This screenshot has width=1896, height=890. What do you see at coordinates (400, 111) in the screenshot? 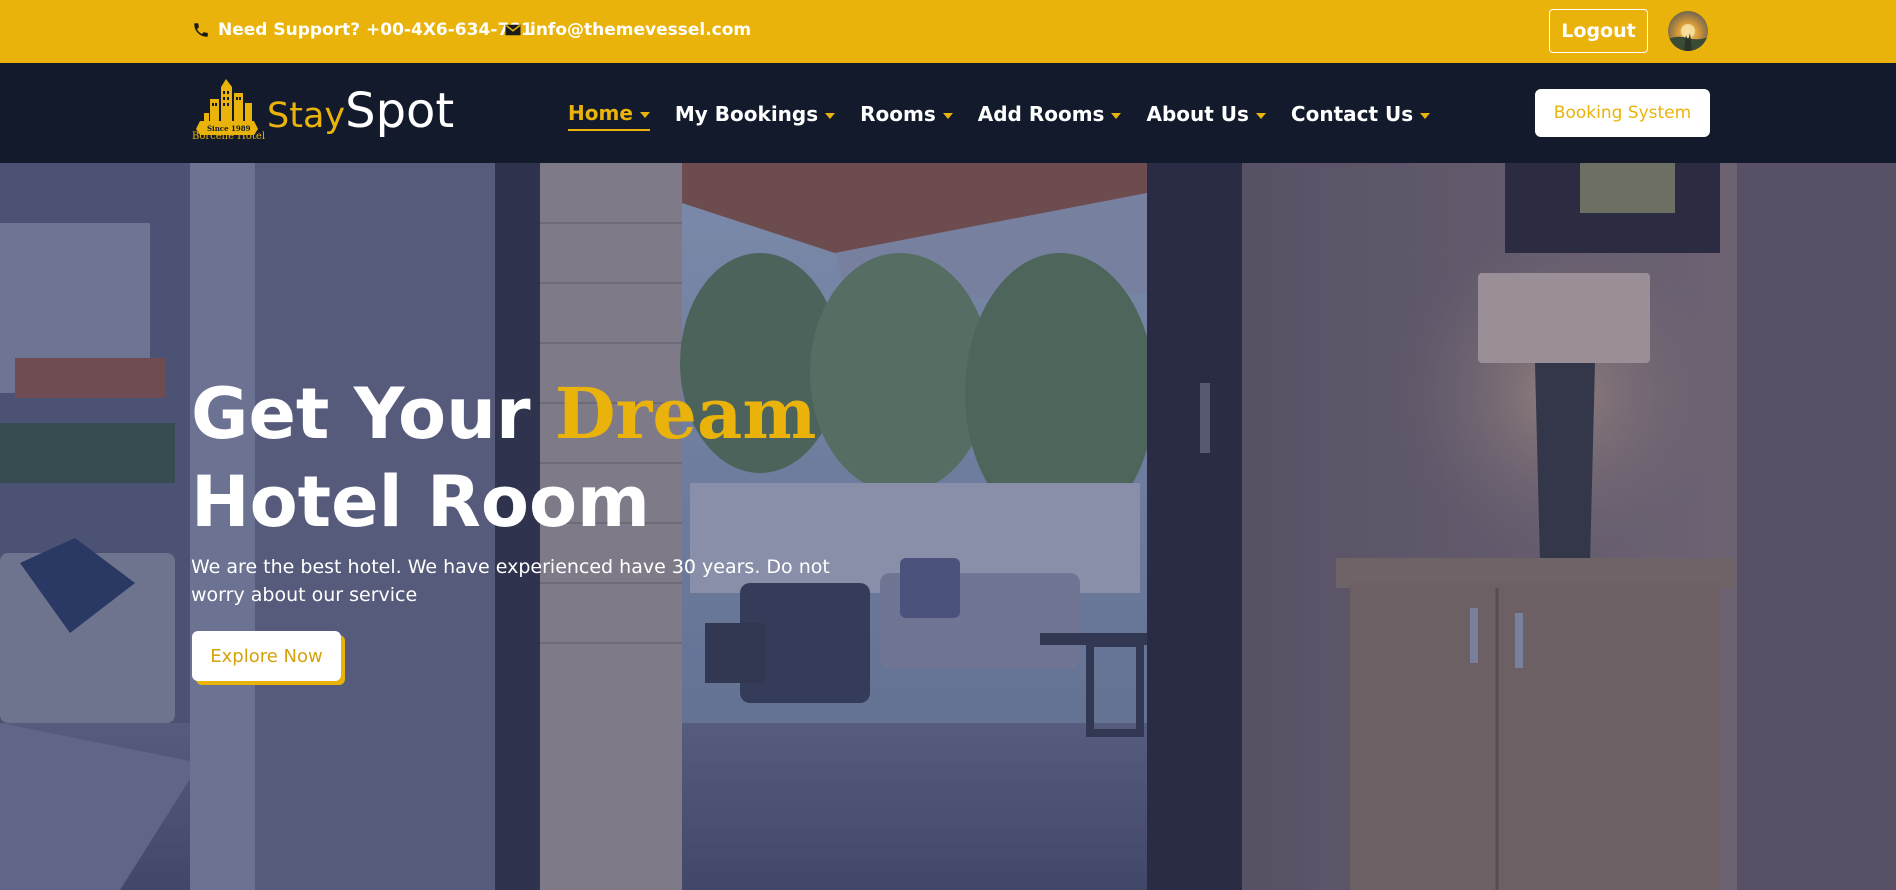
I see `brand-name-spot: Spot` at bounding box center [400, 111].